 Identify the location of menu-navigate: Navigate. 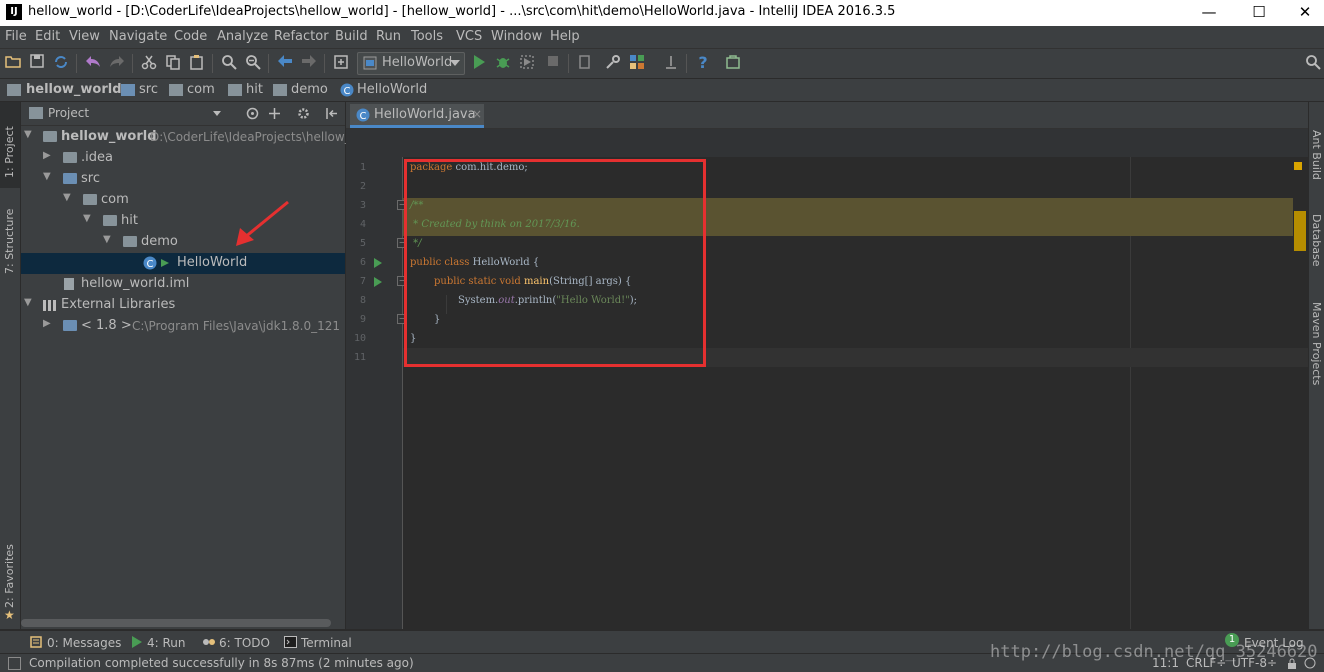
(138, 36).